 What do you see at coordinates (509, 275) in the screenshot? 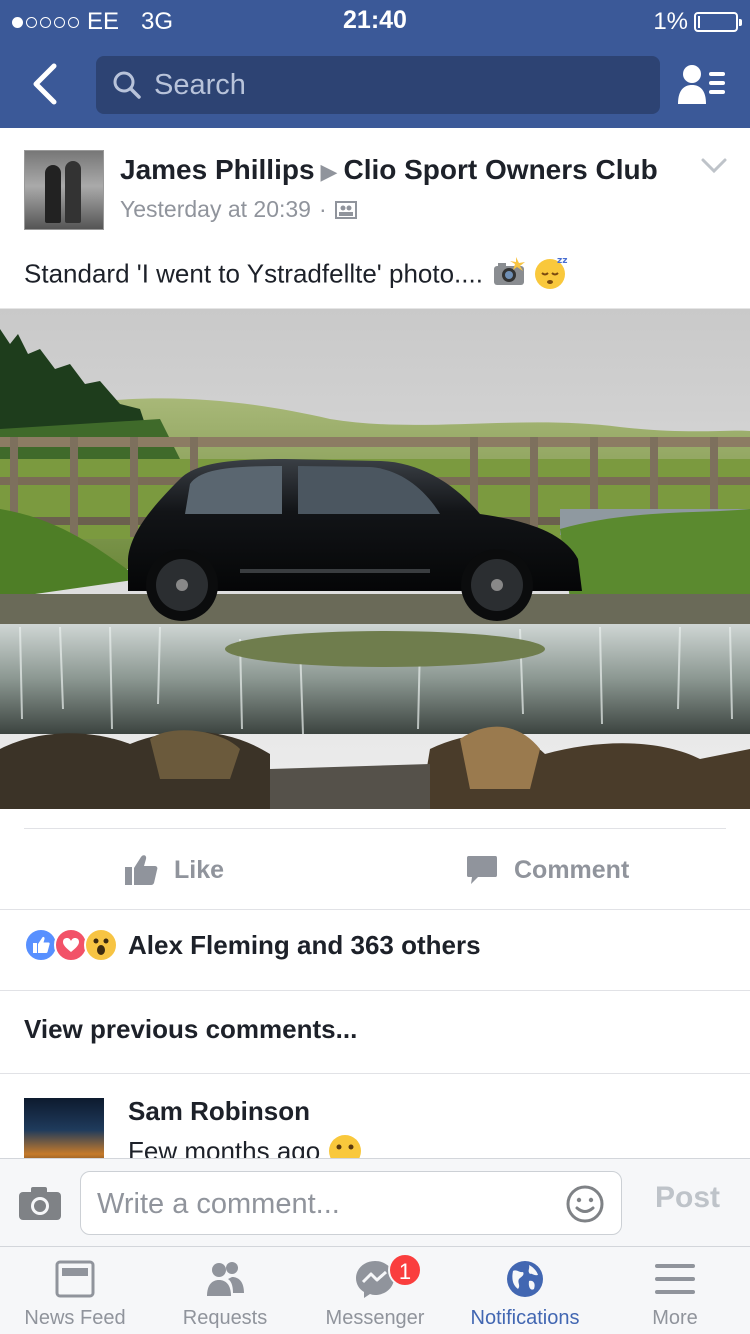
I see `camera-flash-emoji-icon` at bounding box center [509, 275].